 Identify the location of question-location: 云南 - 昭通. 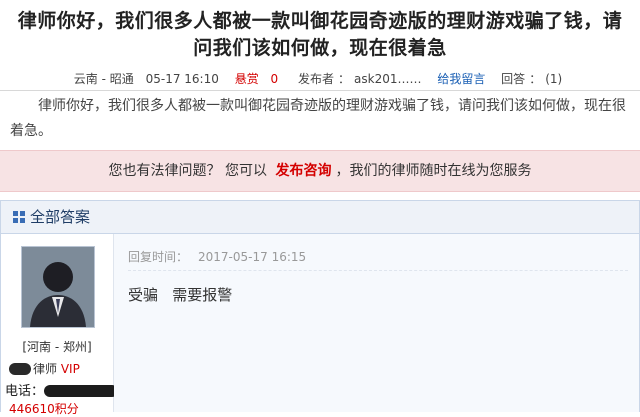
(103, 79).